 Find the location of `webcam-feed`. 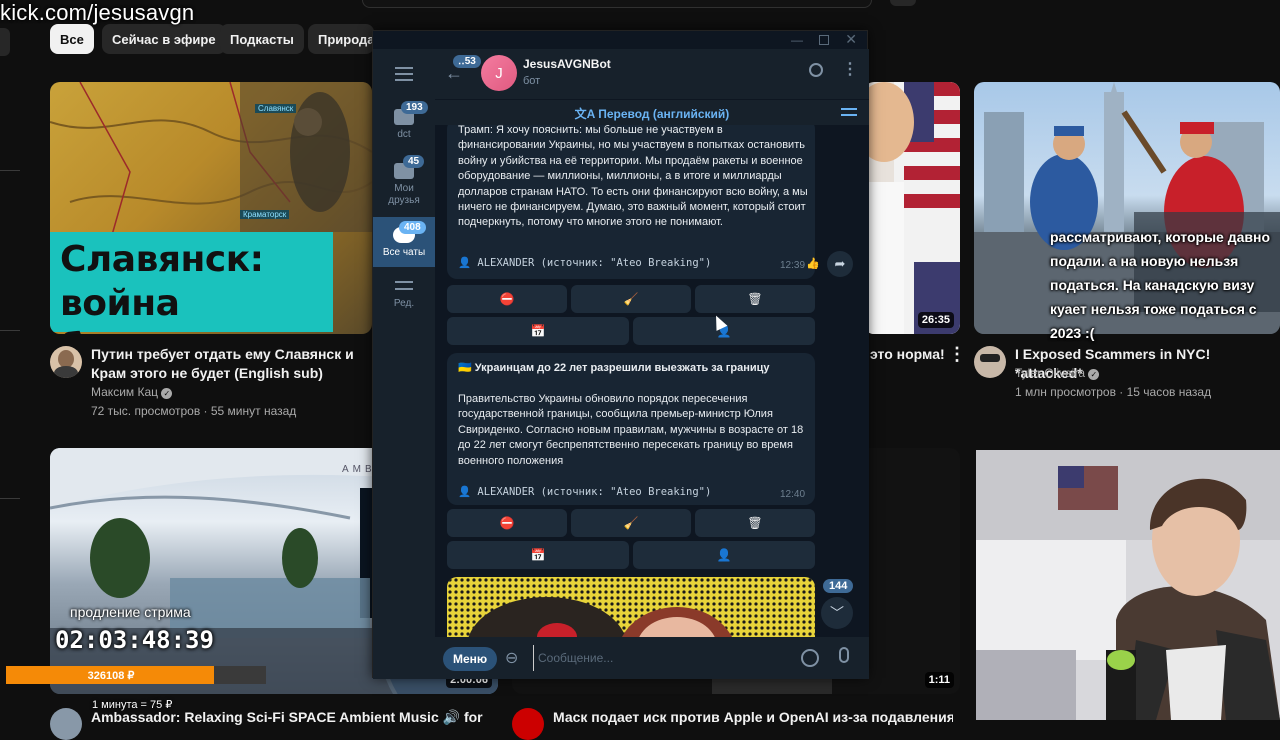

webcam-feed is located at coordinates (1128, 585).